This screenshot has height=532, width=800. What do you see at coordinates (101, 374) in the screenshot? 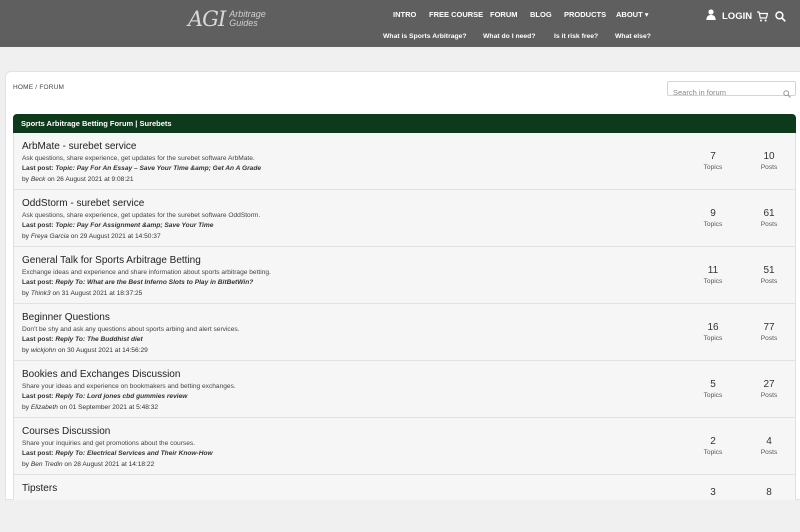
I see `forum-title: Bookies and Exchanges Discussion` at bounding box center [101, 374].